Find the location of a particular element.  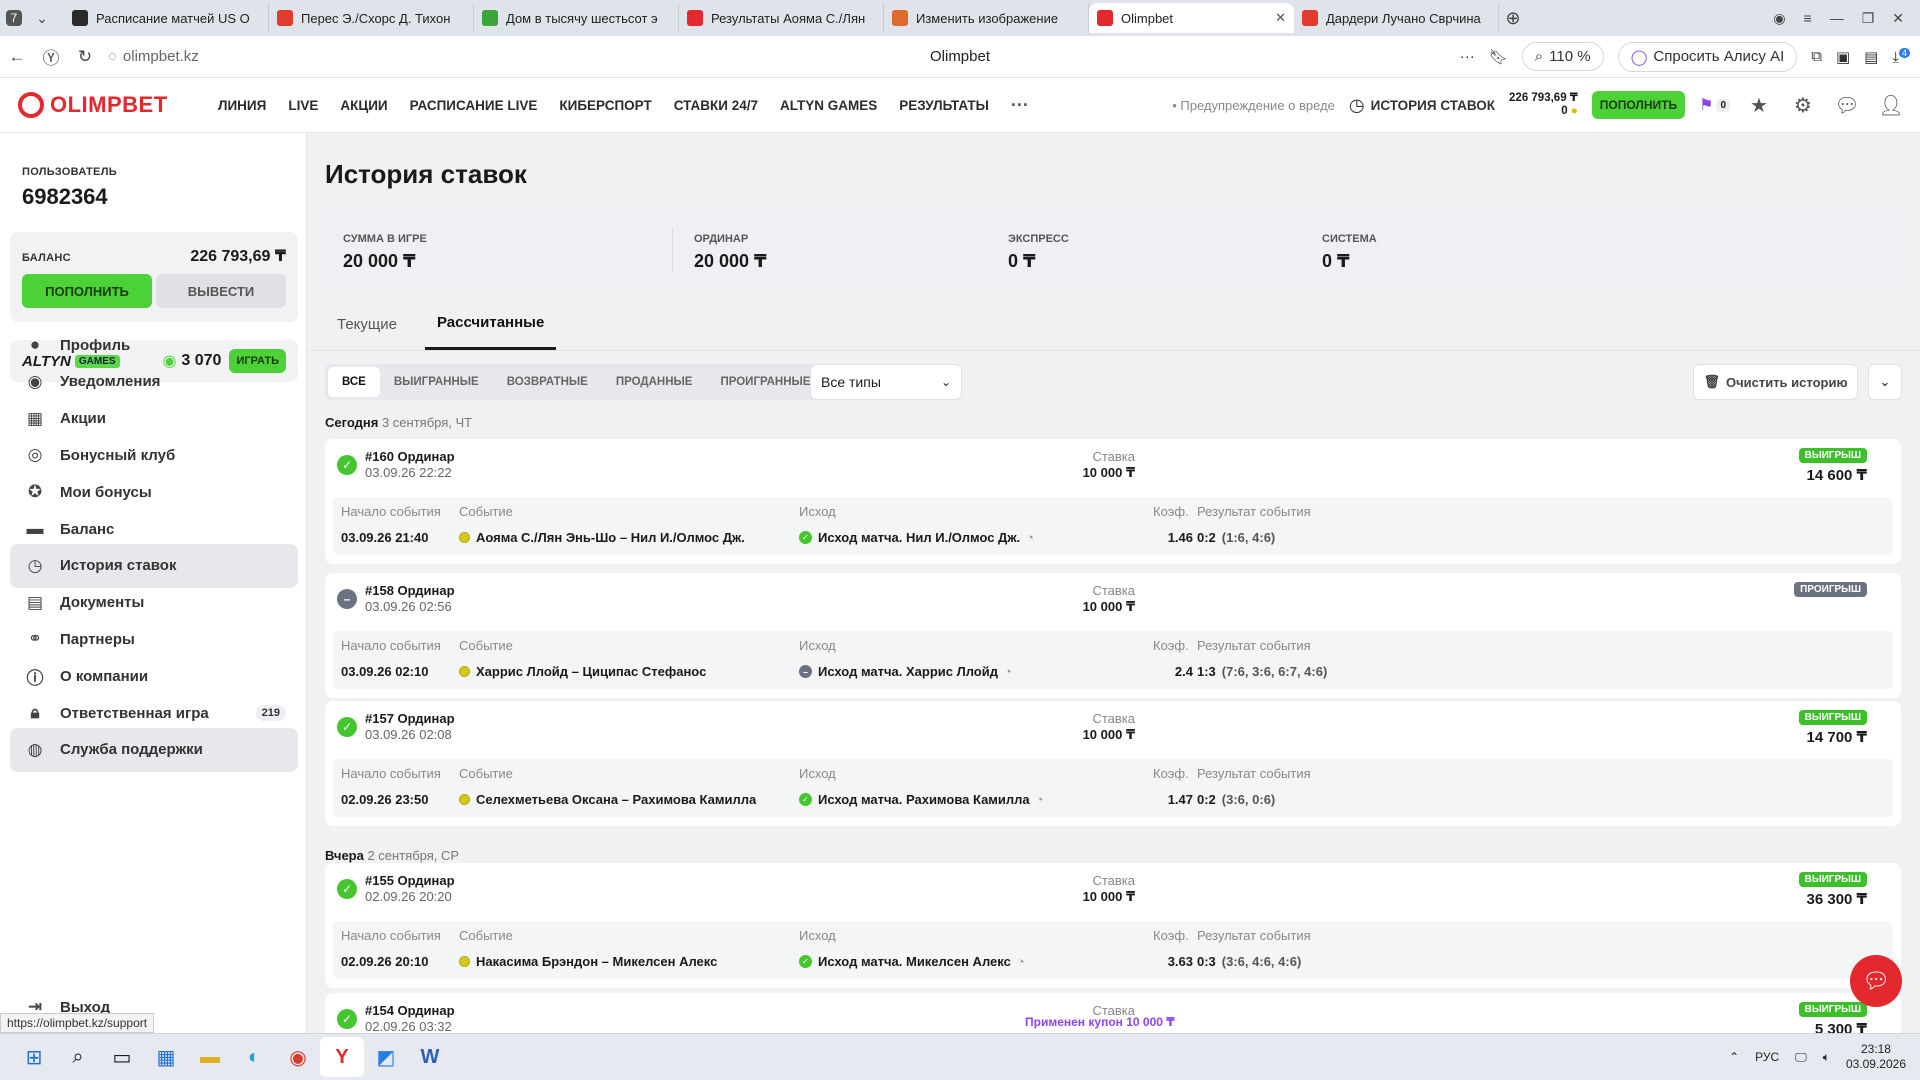

chrome-icon: ◉ is located at coordinates (298, 1057).